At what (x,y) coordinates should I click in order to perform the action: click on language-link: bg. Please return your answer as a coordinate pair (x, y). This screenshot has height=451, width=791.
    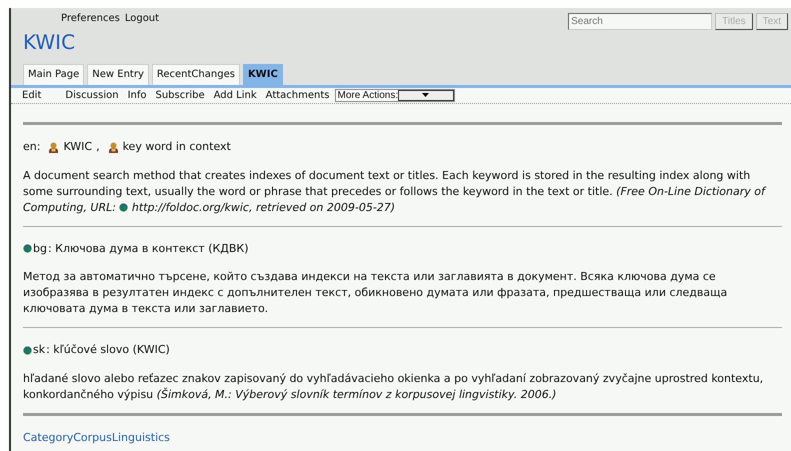
    Looking at the image, I should click on (40, 248).